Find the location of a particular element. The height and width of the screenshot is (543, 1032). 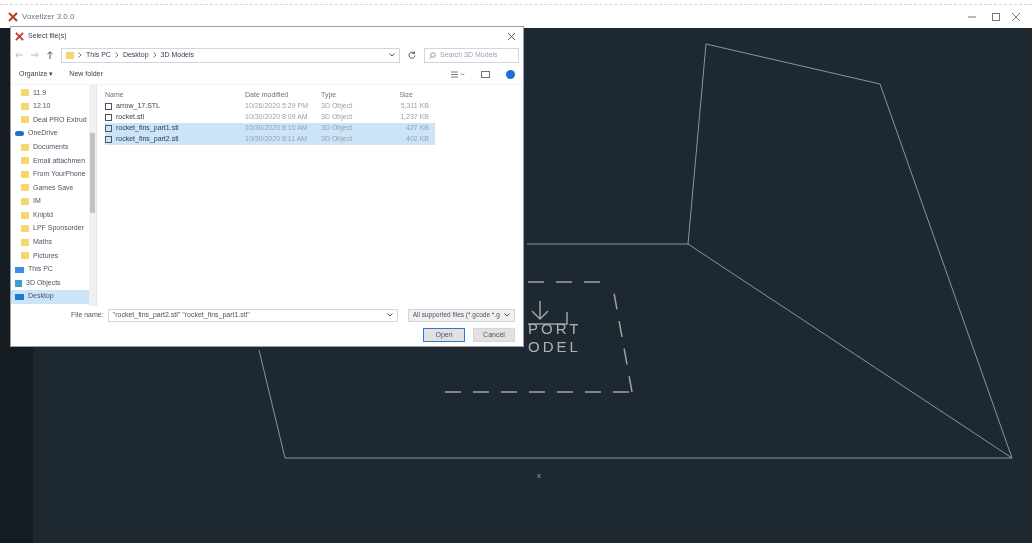

import-model-label: PORT is located at coordinates (555, 329).